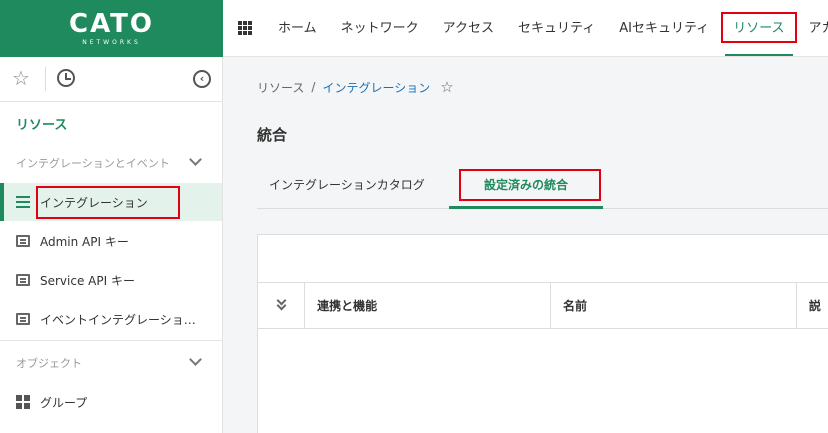 This screenshot has height=433, width=828. Describe the element at coordinates (42, 125) in the screenshot. I see `sidebar-title: リソース` at that location.